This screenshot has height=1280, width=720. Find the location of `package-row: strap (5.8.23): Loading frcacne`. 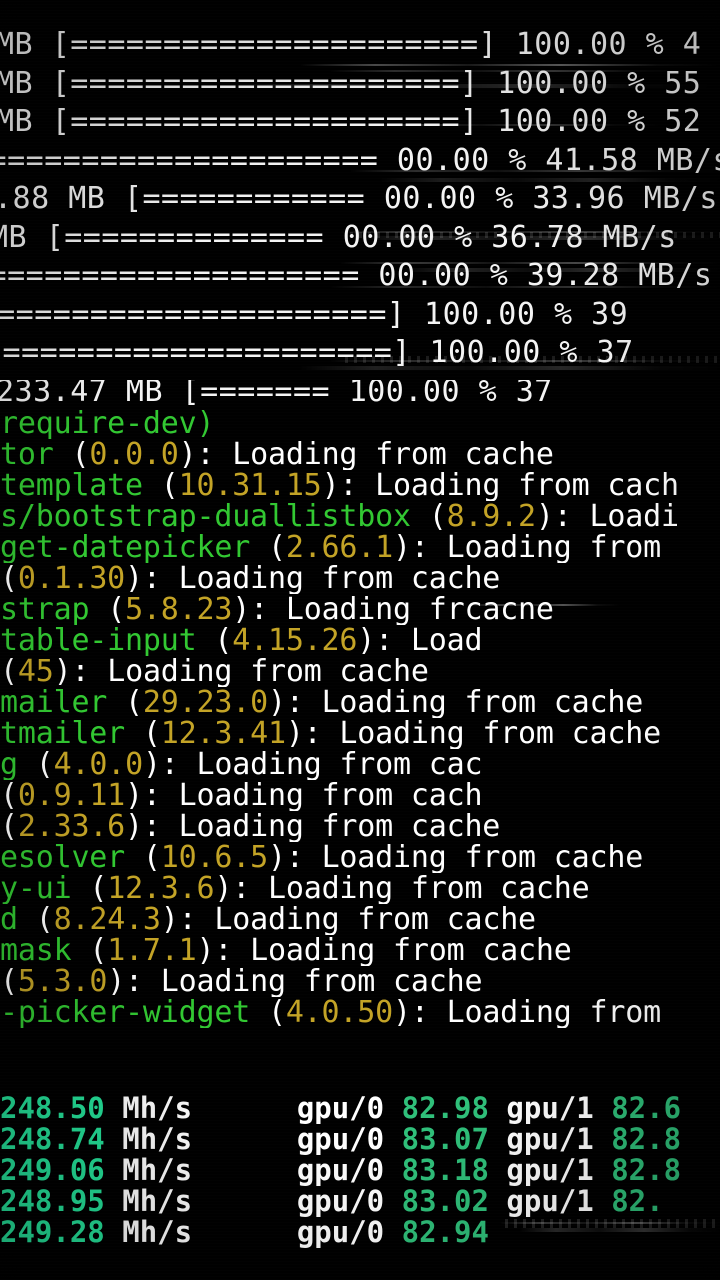

package-row: strap (5.8.23): Loading frcacne is located at coordinates (360, 609).